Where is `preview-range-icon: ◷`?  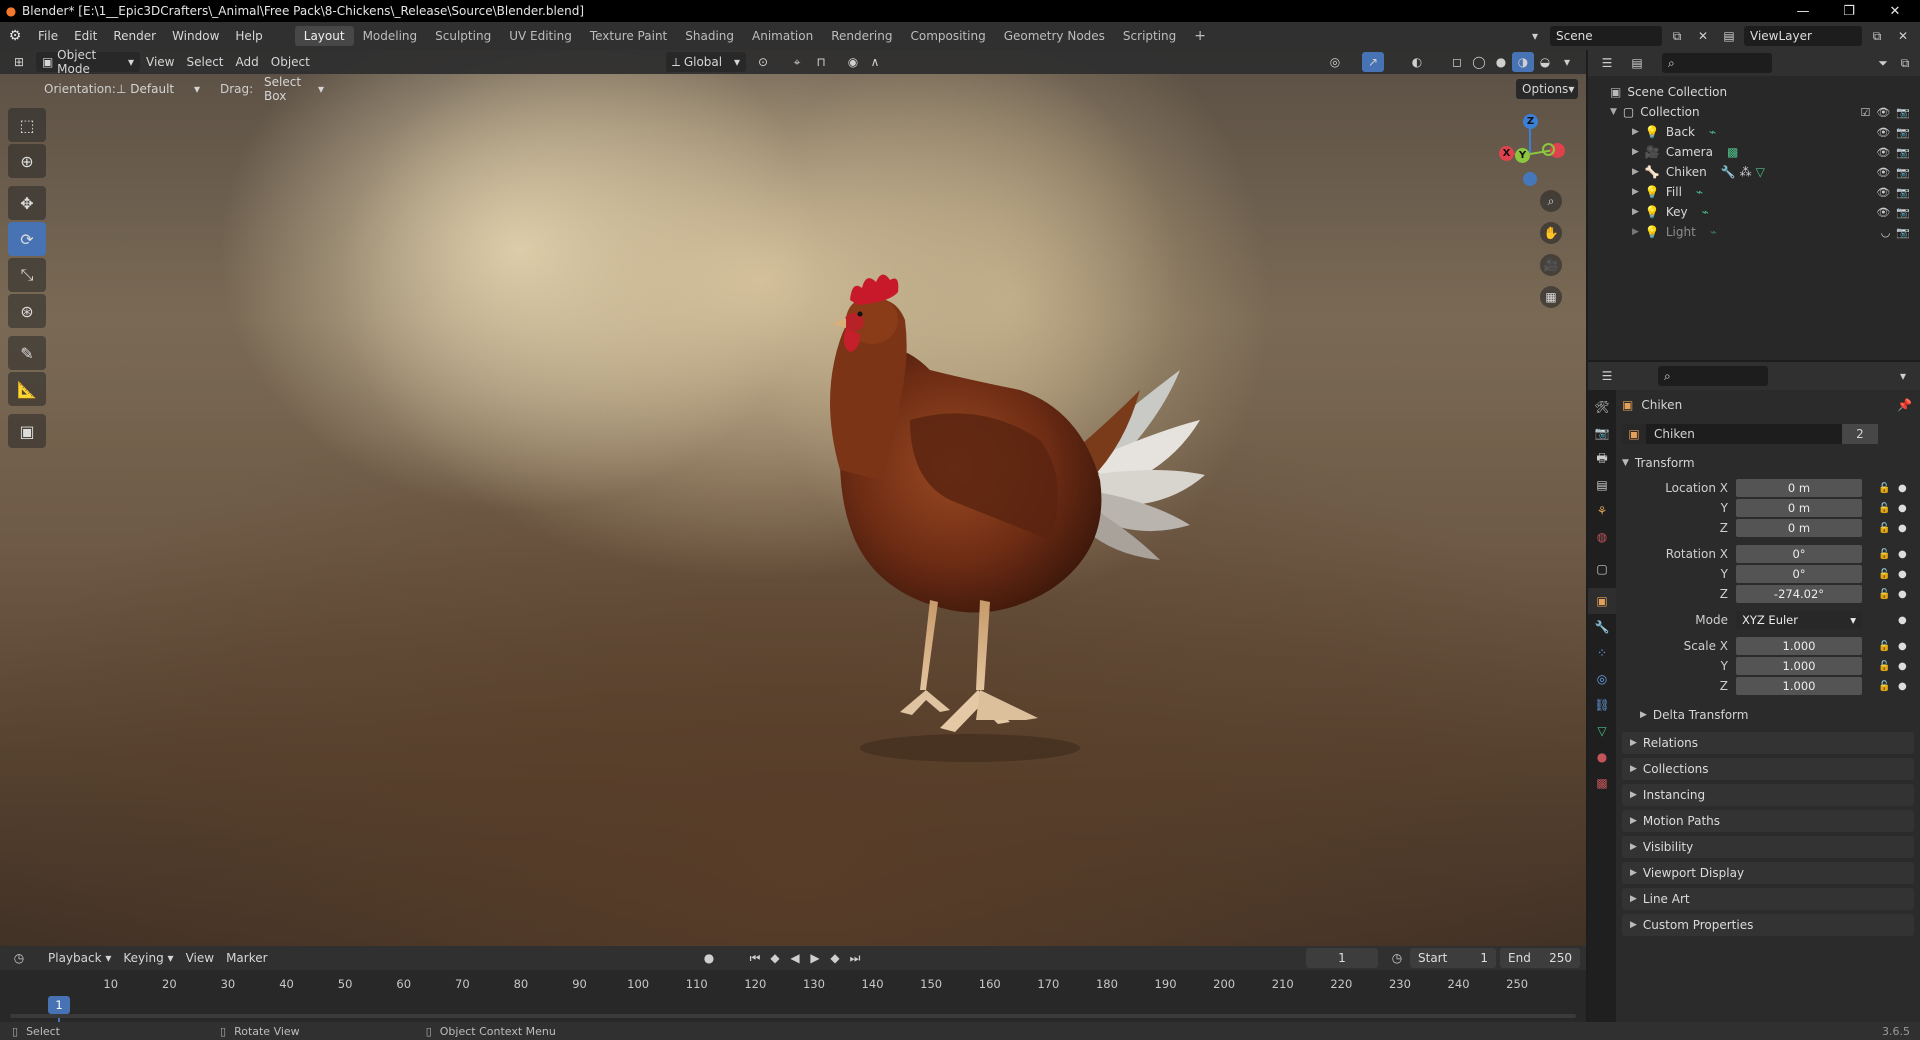
preview-range-icon: ◷ is located at coordinates (1397, 958).